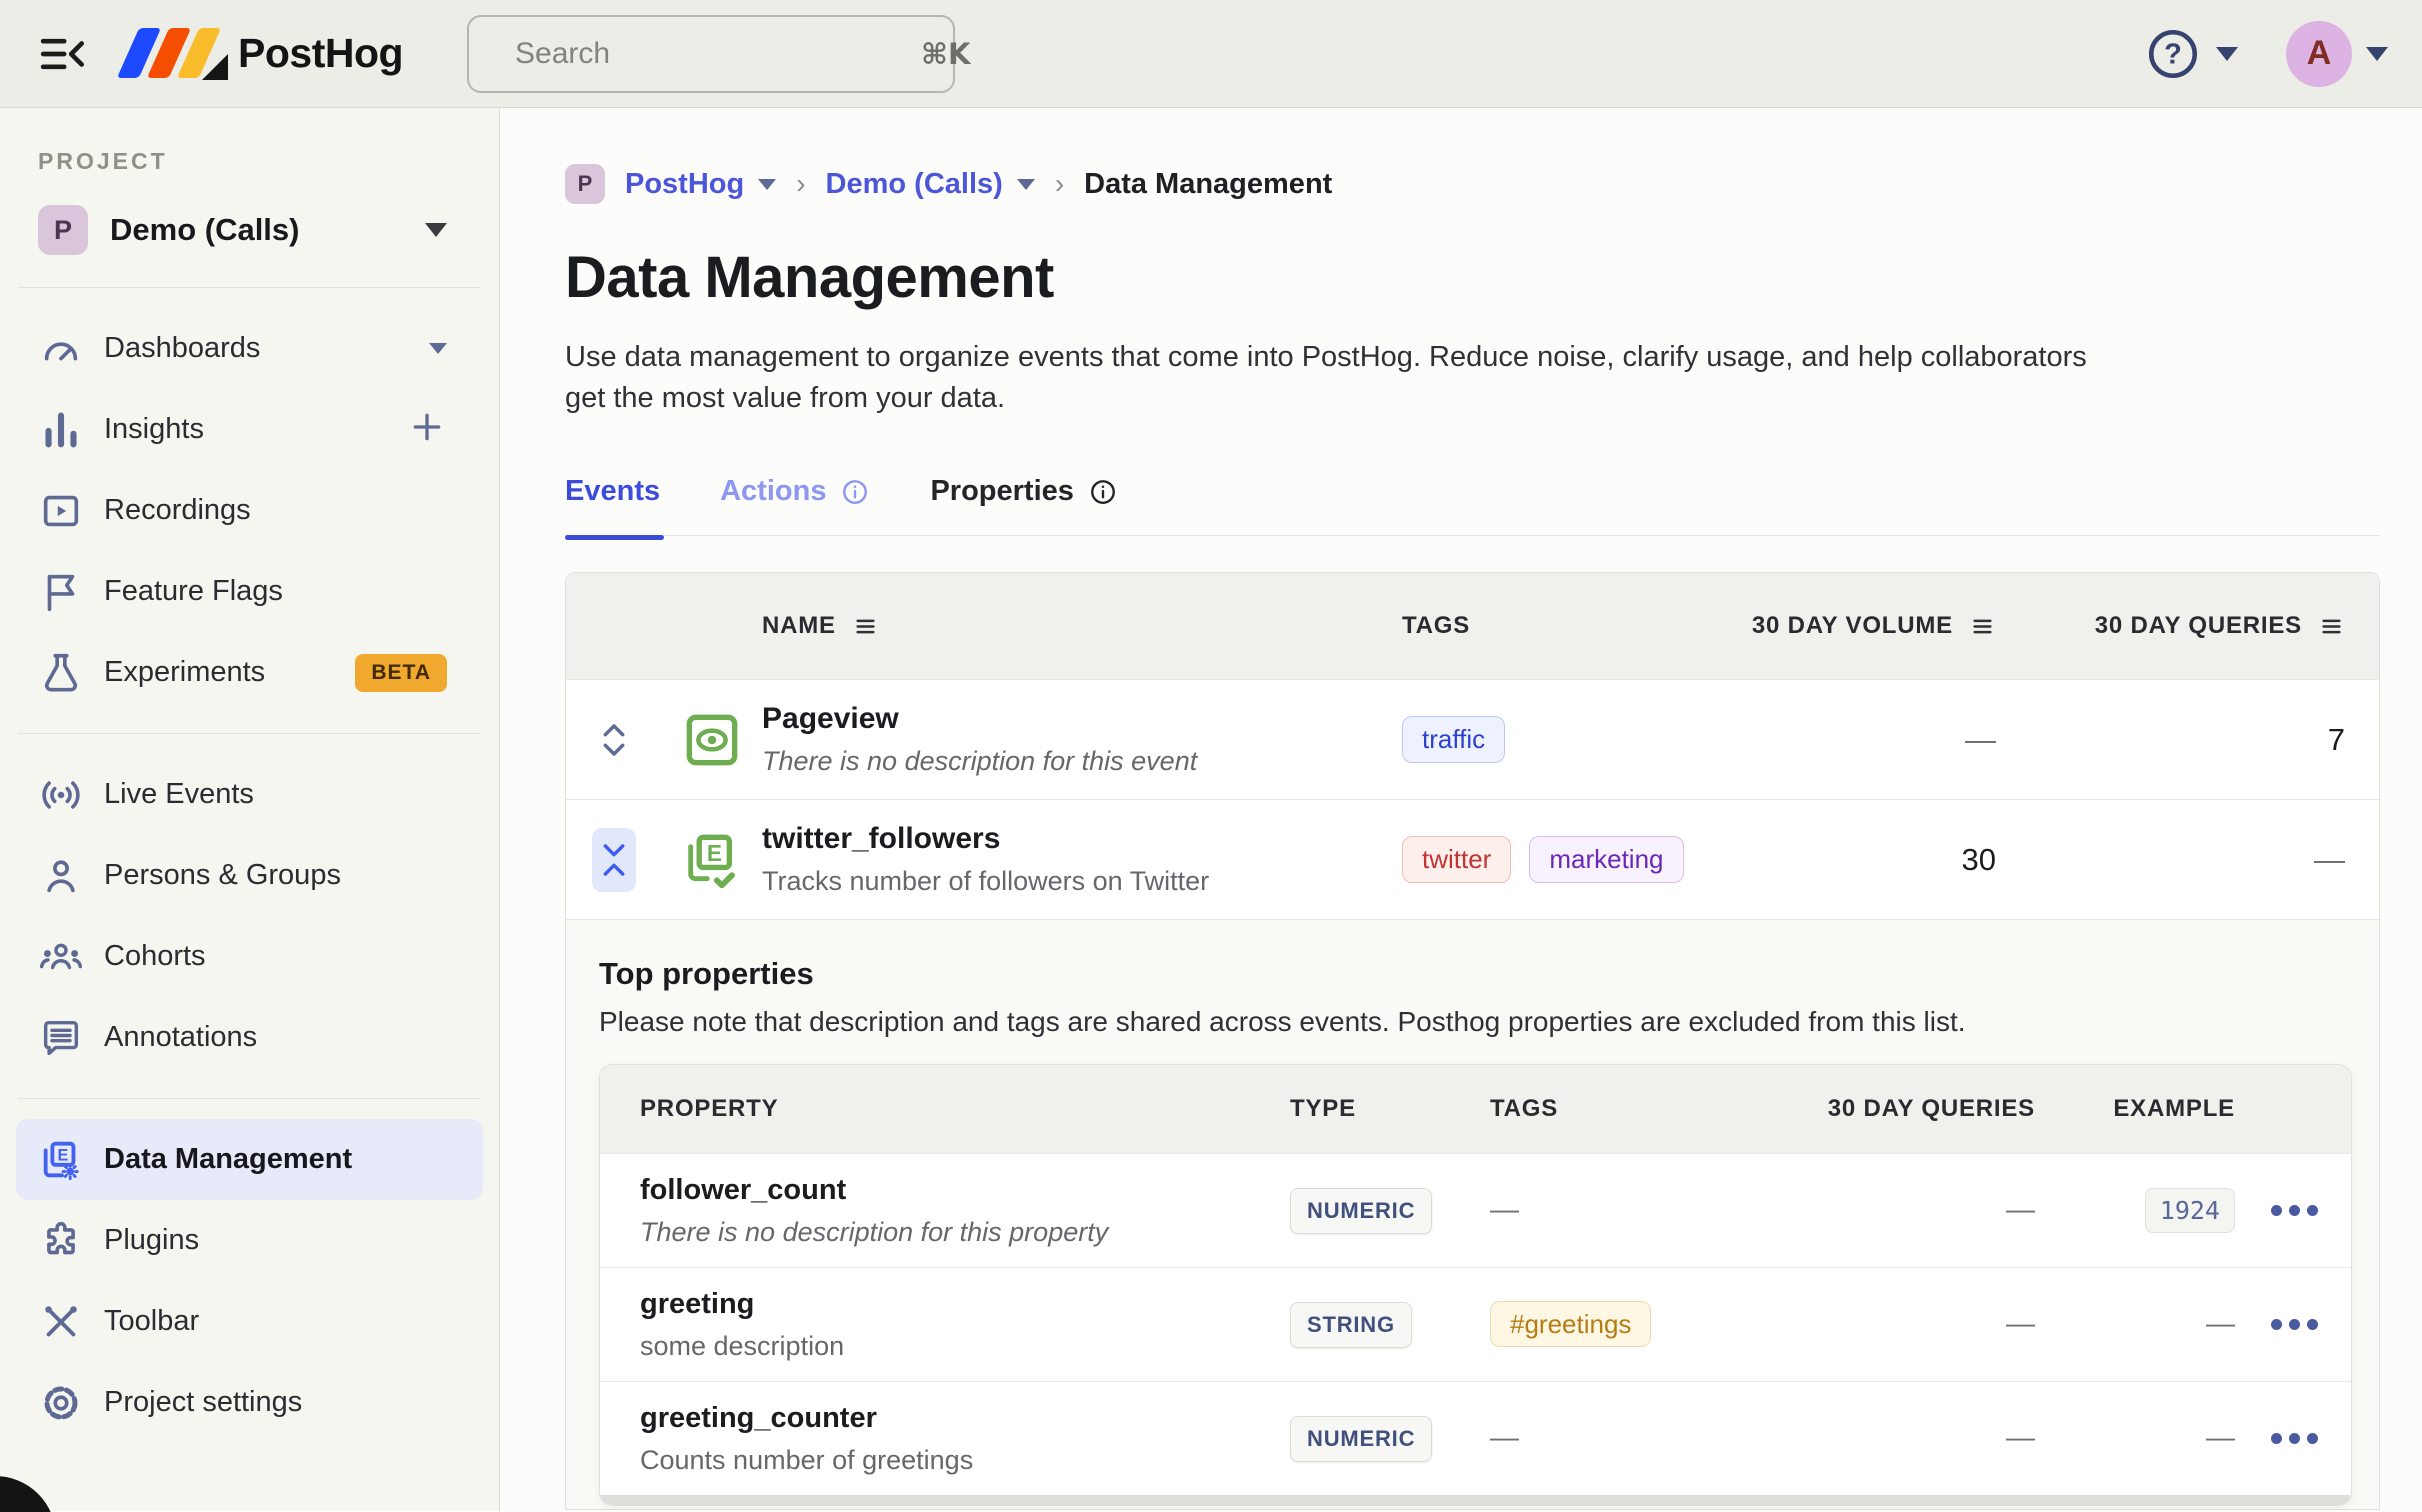 This screenshot has height=1512, width=2422. What do you see at coordinates (930, 184) in the screenshot?
I see `breadcrumb-project: Demo (Calls)` at bounding box center [930, 184].